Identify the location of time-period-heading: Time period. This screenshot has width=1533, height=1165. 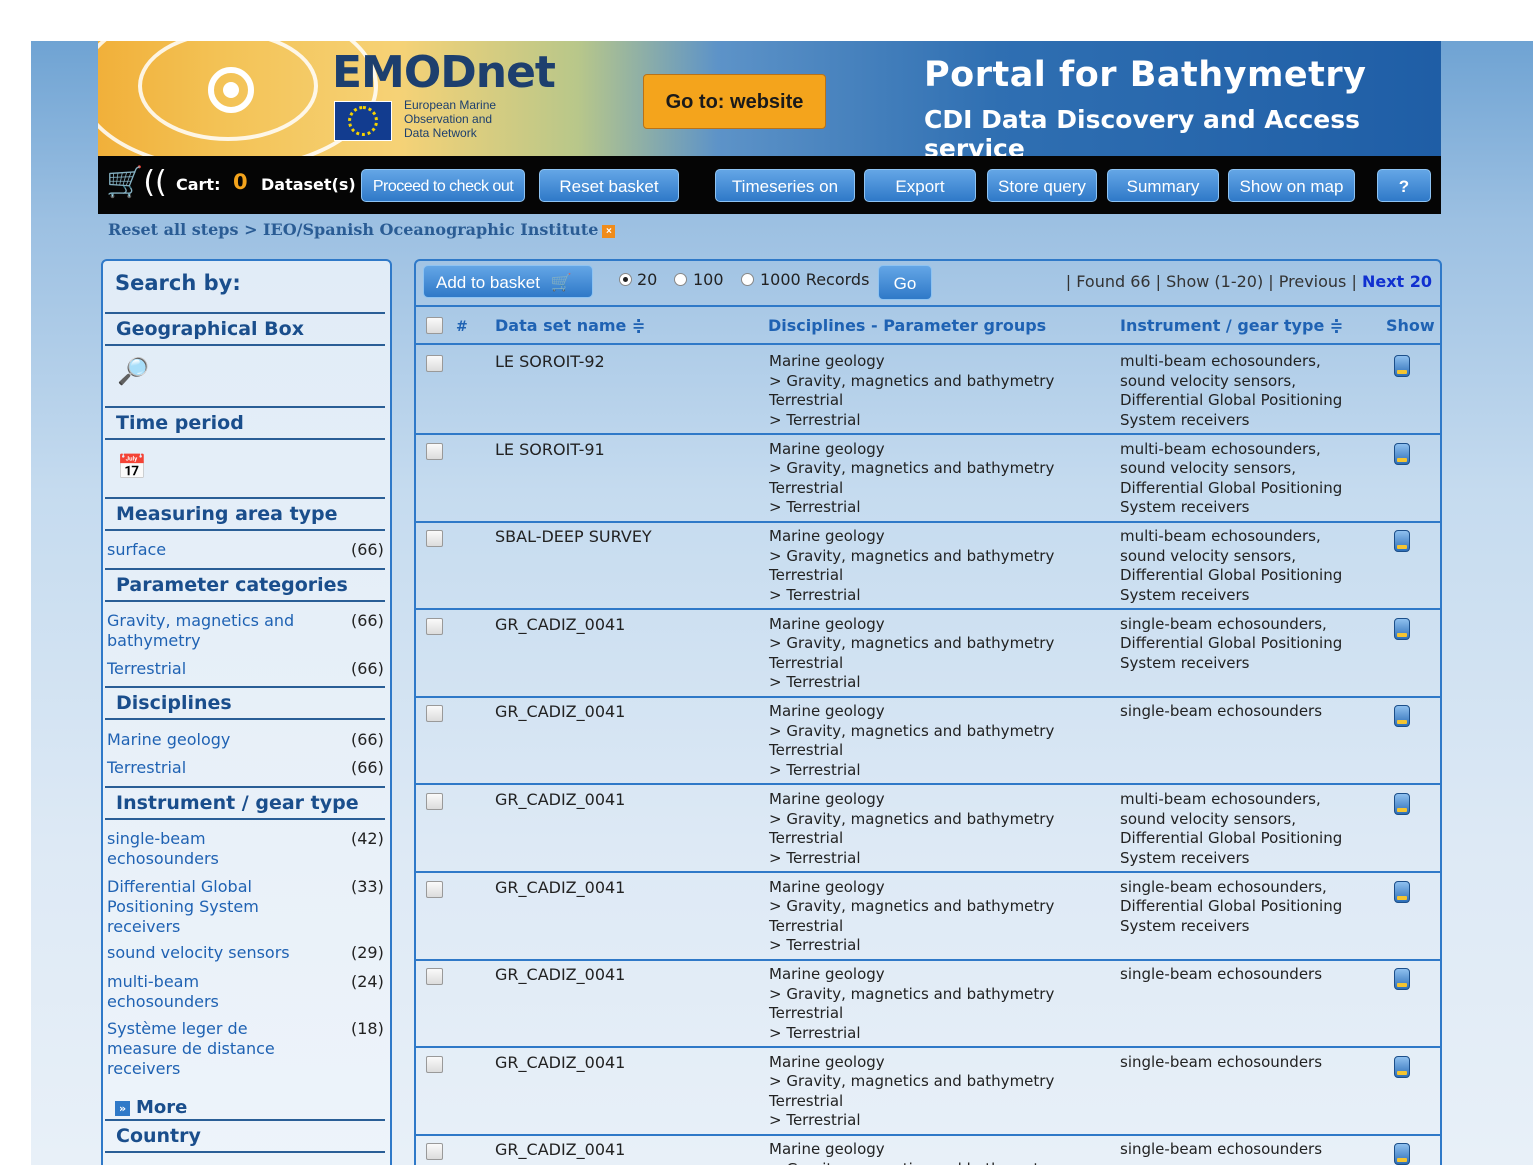
(245, 423).